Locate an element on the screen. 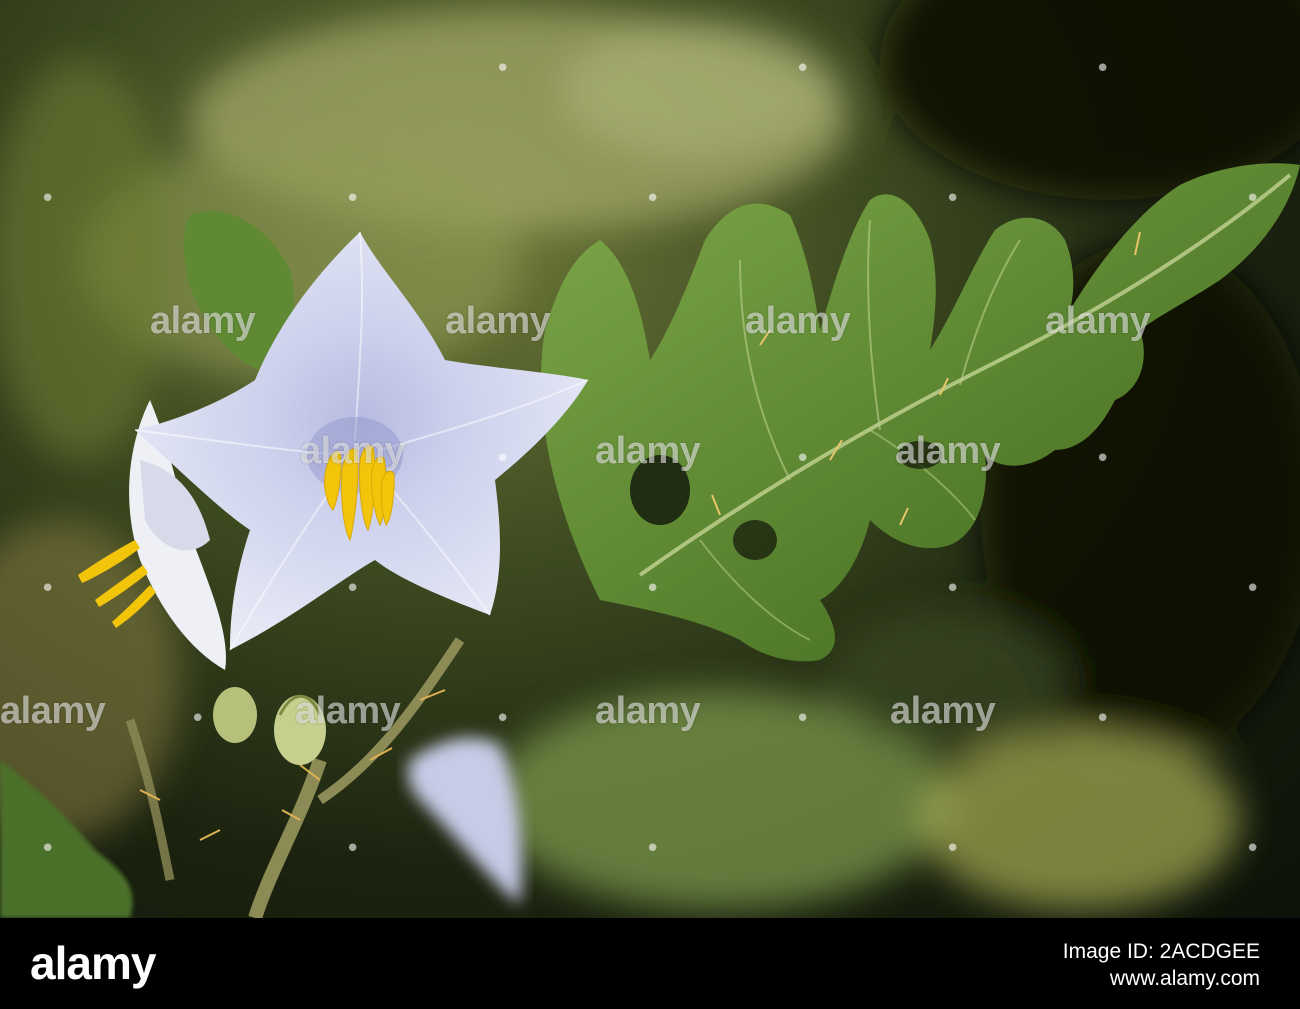 Image resolution: width=1300 pixels, height=1009 pixels. image-id-label: Image ID: 2ACDGEE is located at coordinates (1161, 951).